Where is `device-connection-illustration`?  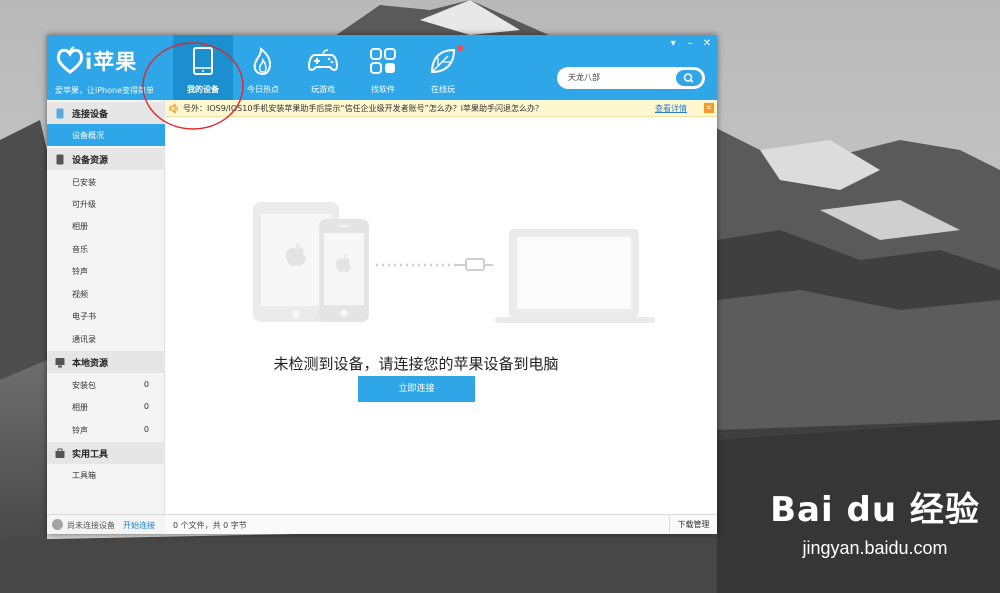 device-connection-illustration is located at coordinates (454, 262).